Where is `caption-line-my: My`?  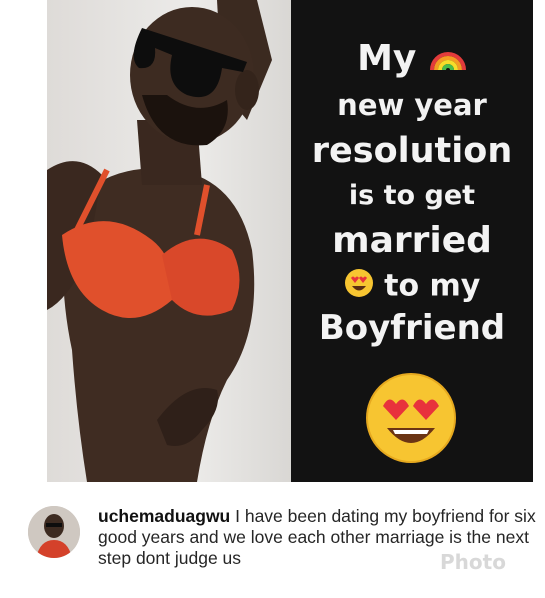
caption-line-my: My is located at coordinates (412, 59).